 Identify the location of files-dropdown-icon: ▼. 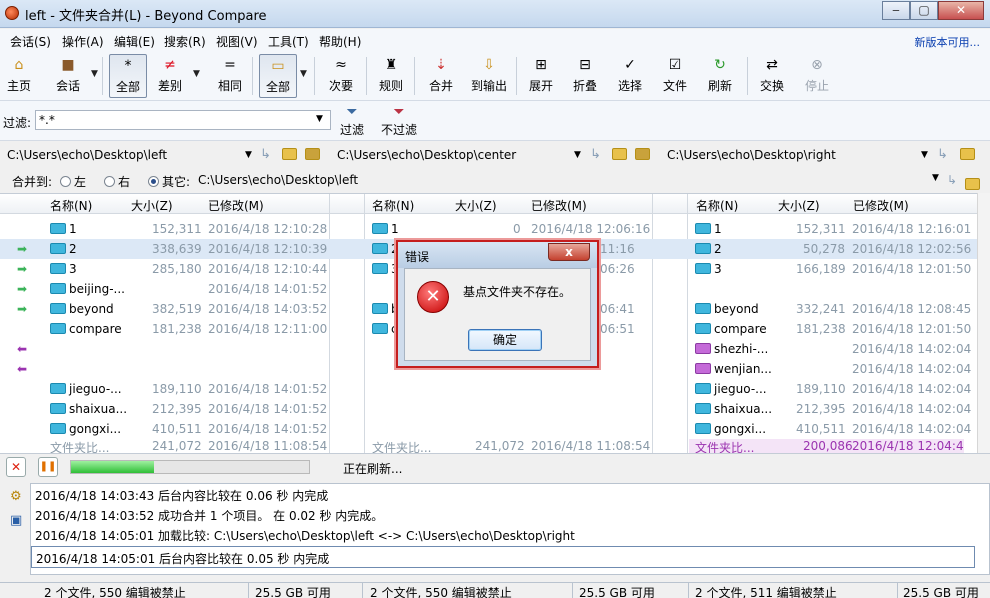
(303, 74).